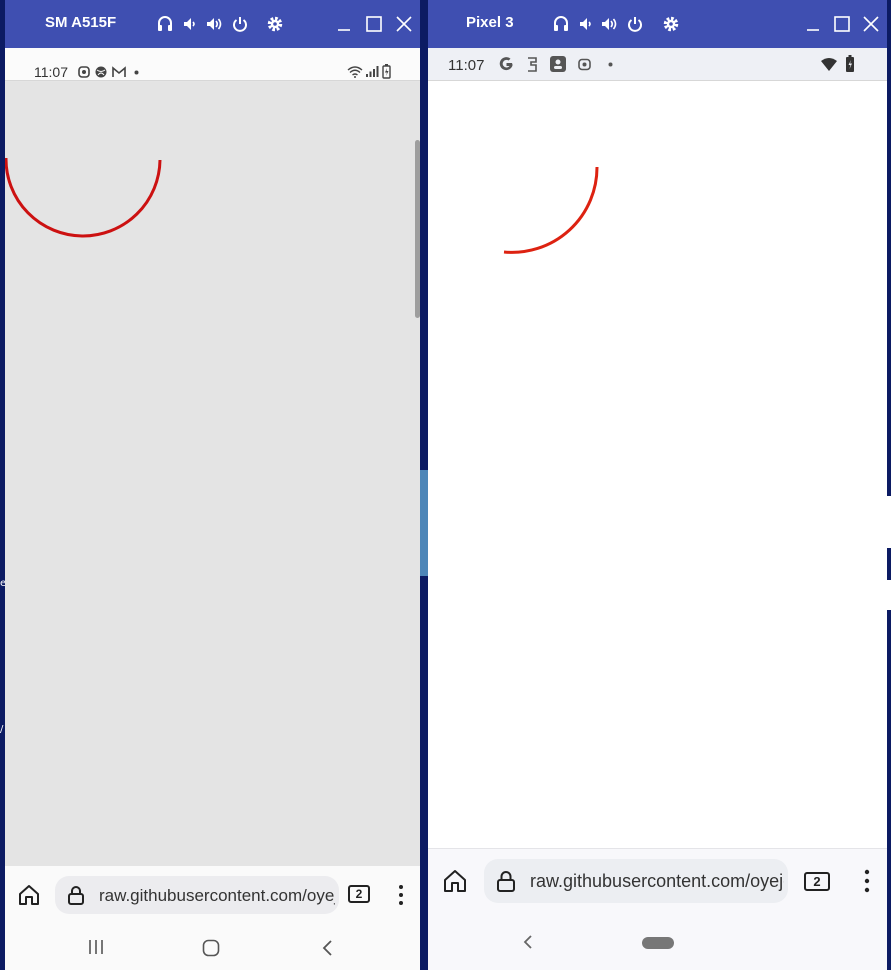 The image size is (891, 970). What do you see at coordinates (372, 71) in the screenshot?
I see `cell-signal-icon` at bounding box center [372, 71].